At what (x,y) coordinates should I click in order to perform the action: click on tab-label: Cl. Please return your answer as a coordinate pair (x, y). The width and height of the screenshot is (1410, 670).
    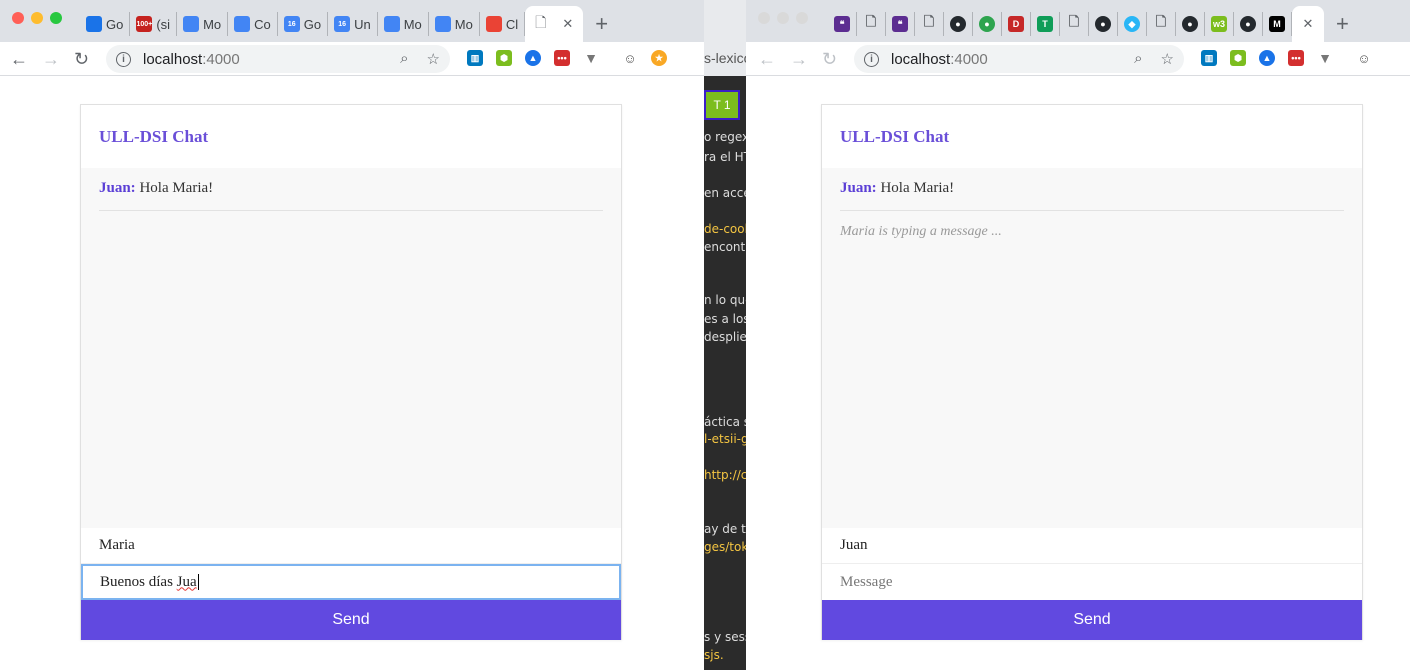
    Looking at the image, I should click on (512, 24).